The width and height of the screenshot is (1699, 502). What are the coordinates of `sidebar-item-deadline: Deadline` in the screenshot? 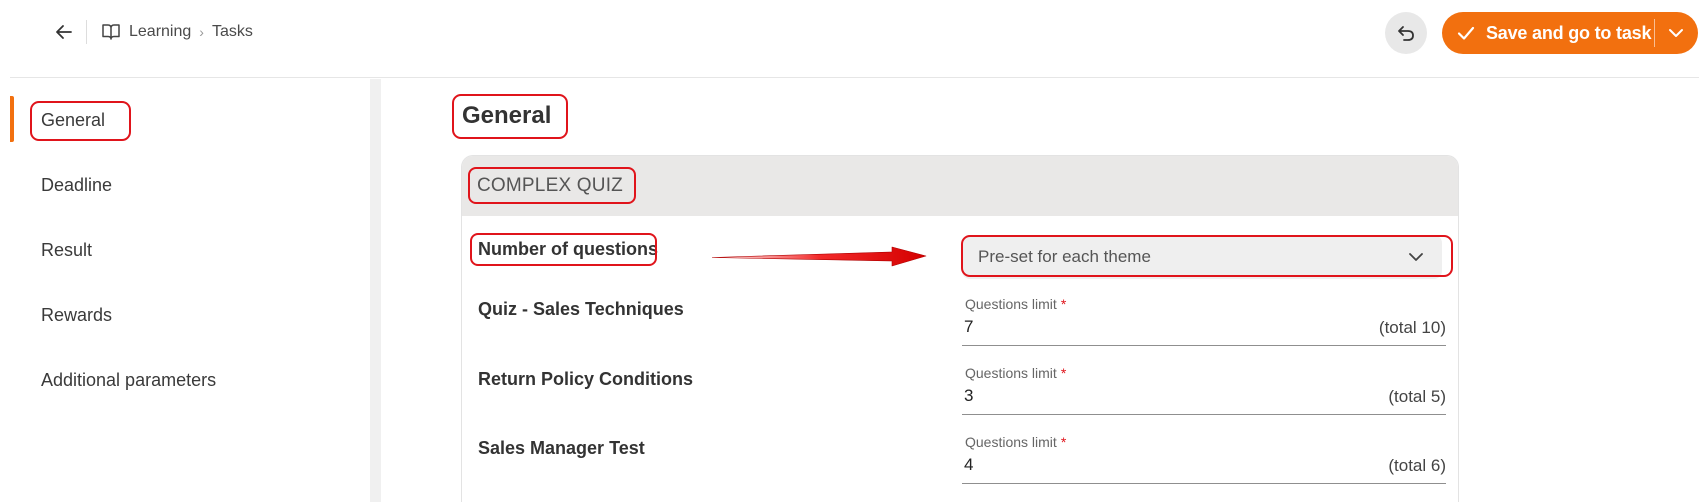 It's located at (76, 185).